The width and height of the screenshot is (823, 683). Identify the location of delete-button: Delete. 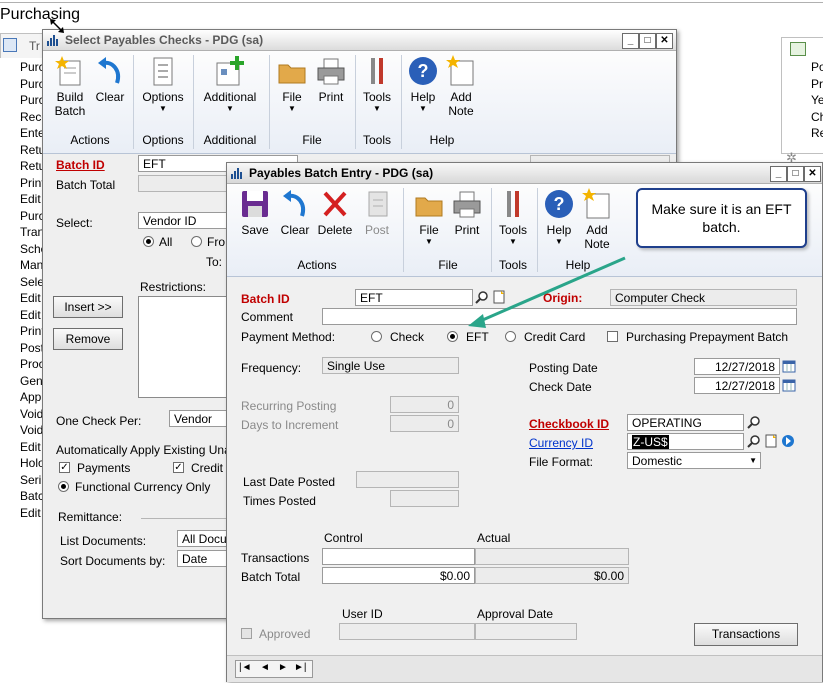
(335, 212).